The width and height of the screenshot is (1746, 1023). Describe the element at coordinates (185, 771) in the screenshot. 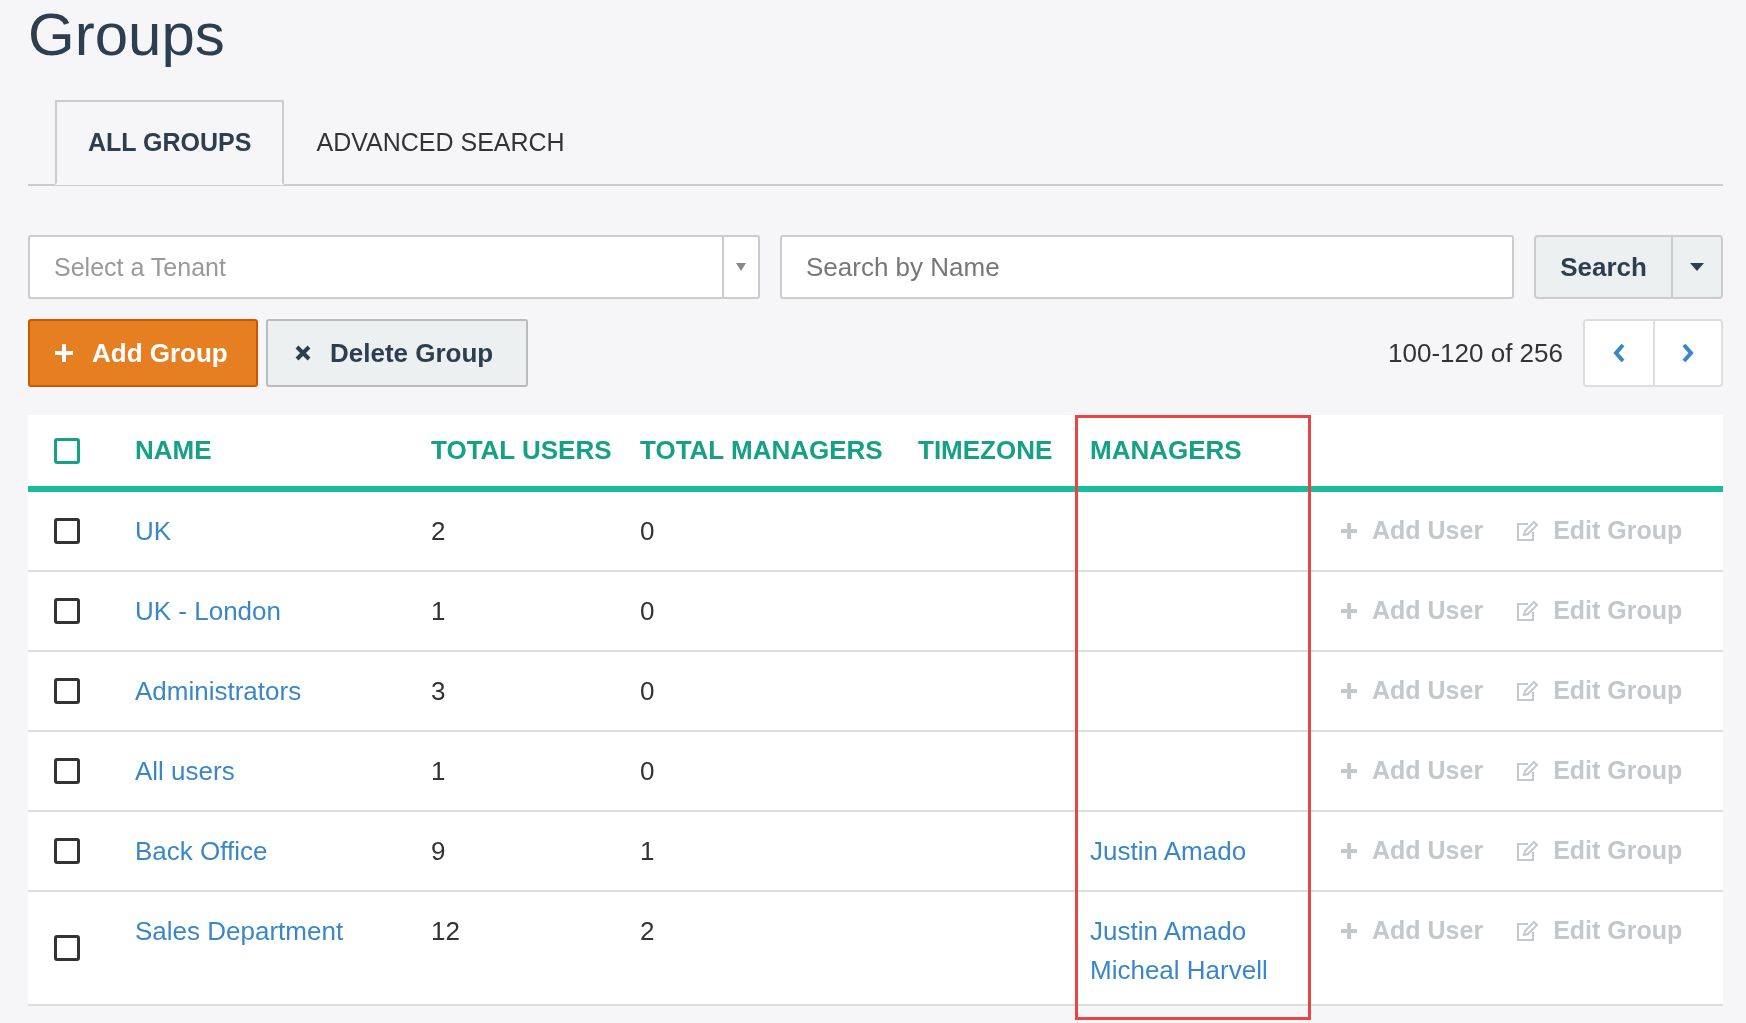

I see `group-name-link: All users` at that location.